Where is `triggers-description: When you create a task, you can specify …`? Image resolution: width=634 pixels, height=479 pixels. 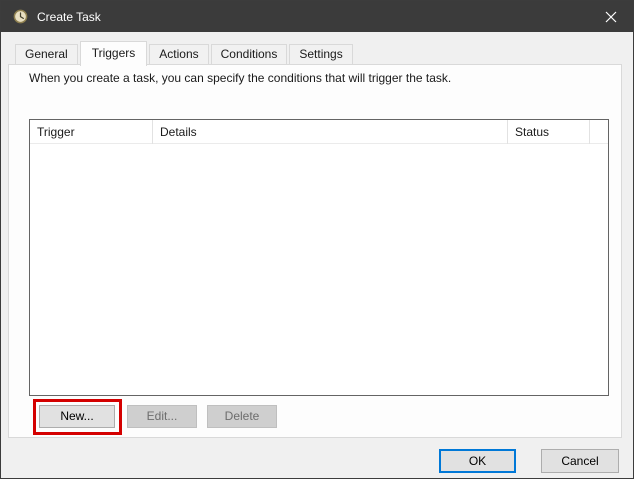 triggers-description: When you create a task, you can specify … is located at coordinates (240, 78).